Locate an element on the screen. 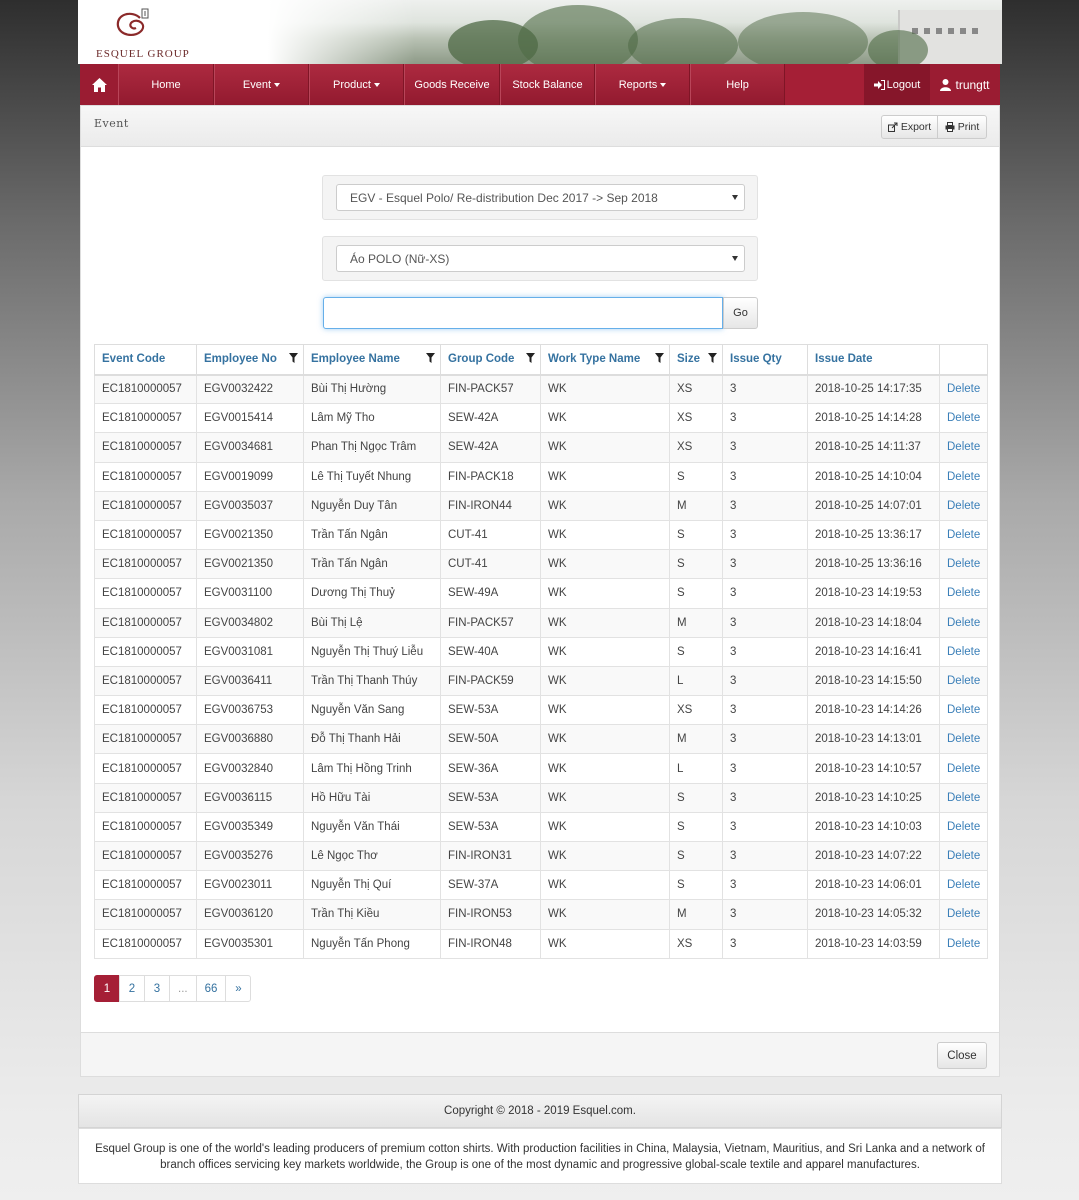  nav-reports: Reports is located at coordinates (642, 84).